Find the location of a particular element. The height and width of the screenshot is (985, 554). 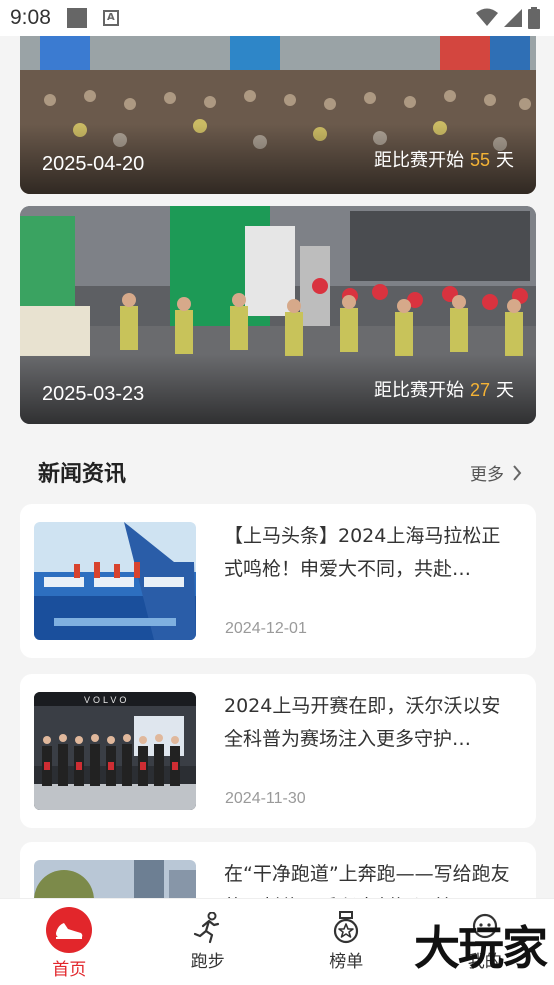

news-card: 【上马头条】2024上海马拉松正式鸣枪！申爱大不同，共赴… 2024-12-01 is located at coordinates (278, 581).